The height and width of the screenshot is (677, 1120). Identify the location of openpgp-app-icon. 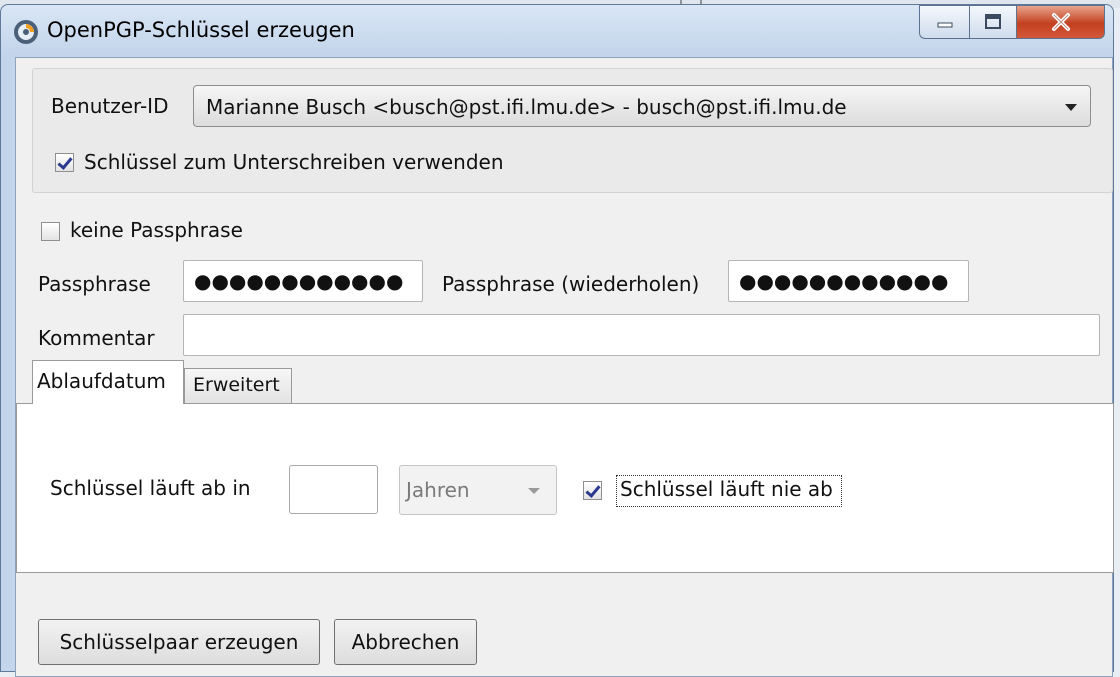
(26, 32).